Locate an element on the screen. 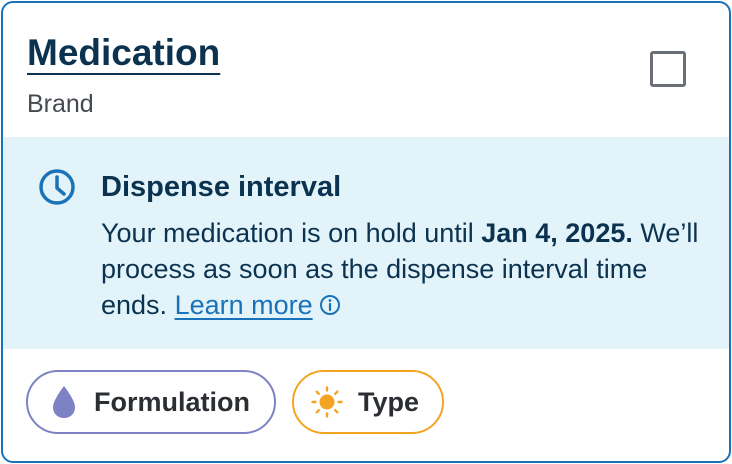 The image size is (732, 464). formulation-chip: Formulation is located at coordinates (151, 402).